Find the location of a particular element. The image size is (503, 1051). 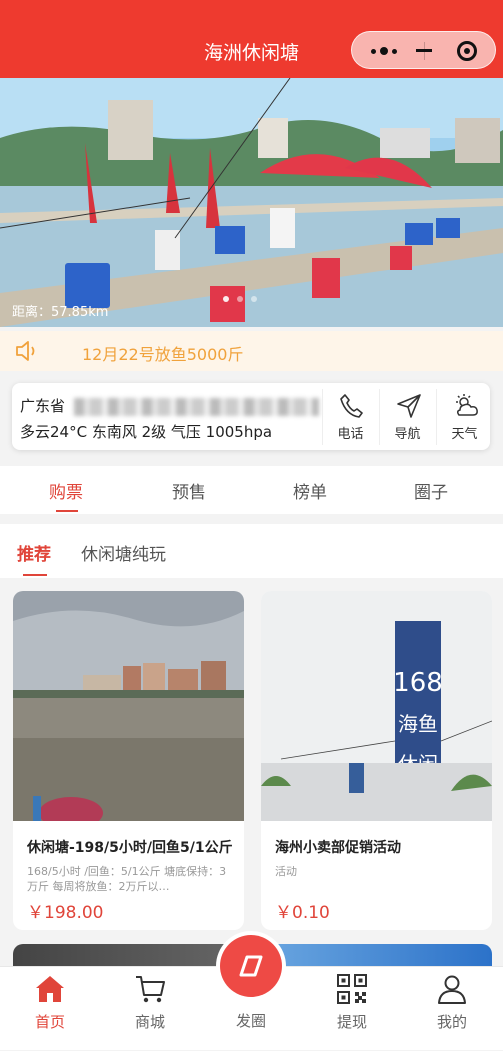

tab-tickets: 购票 is located at coordinates (66, 495).